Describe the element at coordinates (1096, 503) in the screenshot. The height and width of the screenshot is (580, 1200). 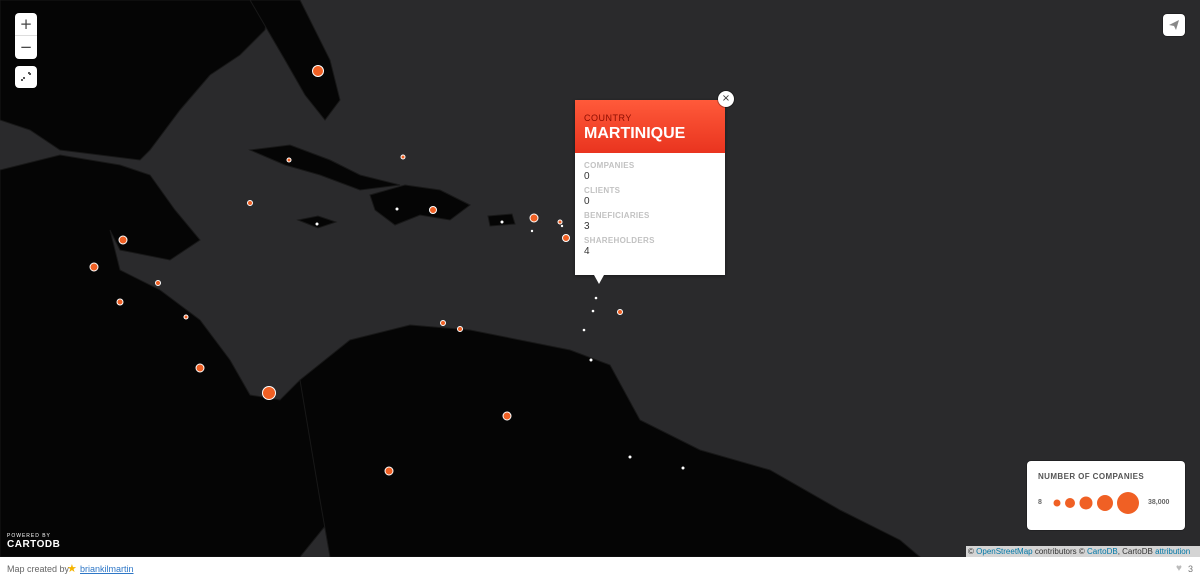
I see `legend-bubbles` at that location.